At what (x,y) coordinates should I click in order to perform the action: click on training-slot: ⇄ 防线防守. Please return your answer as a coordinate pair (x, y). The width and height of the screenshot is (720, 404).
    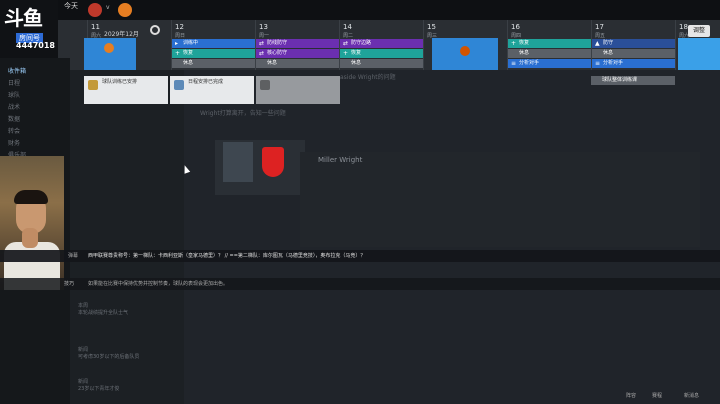
    Looking at the image, I should click on (297, 43).